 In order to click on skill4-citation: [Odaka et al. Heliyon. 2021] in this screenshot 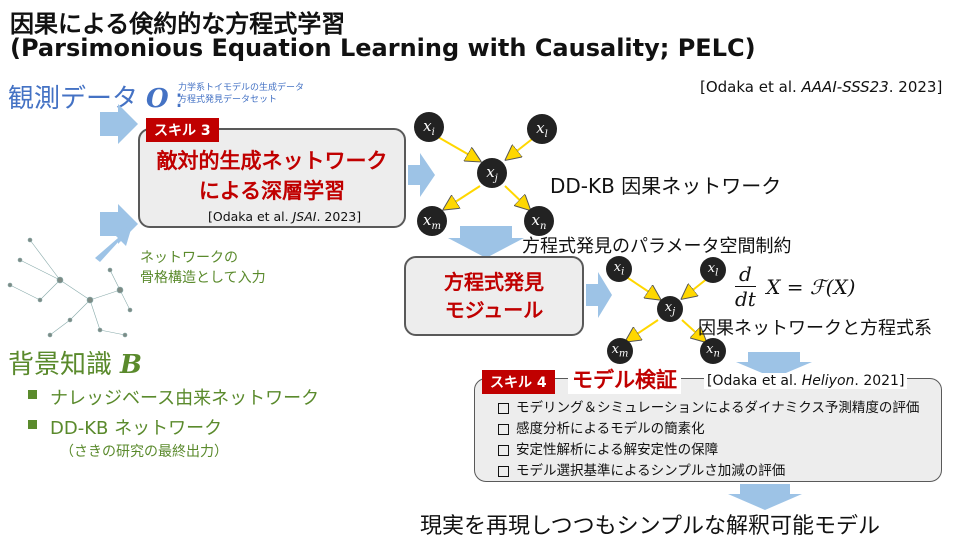, I will do `click(806, 381)`.